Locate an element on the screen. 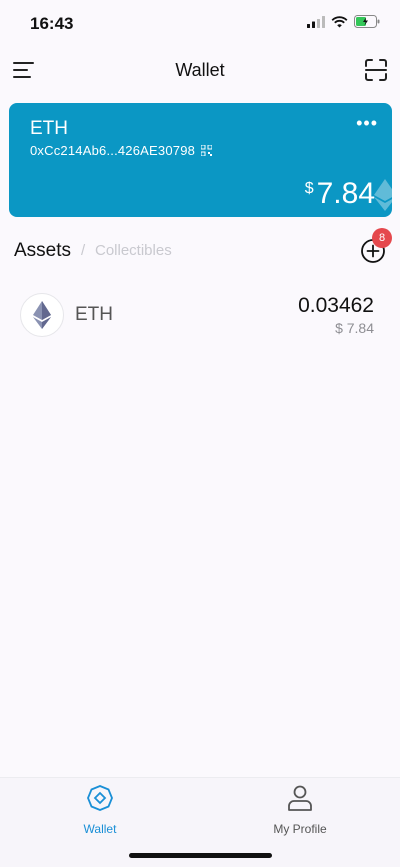 This screenshot has height=867, width=400. qr-code-icon is located at coordinates (207, 150).